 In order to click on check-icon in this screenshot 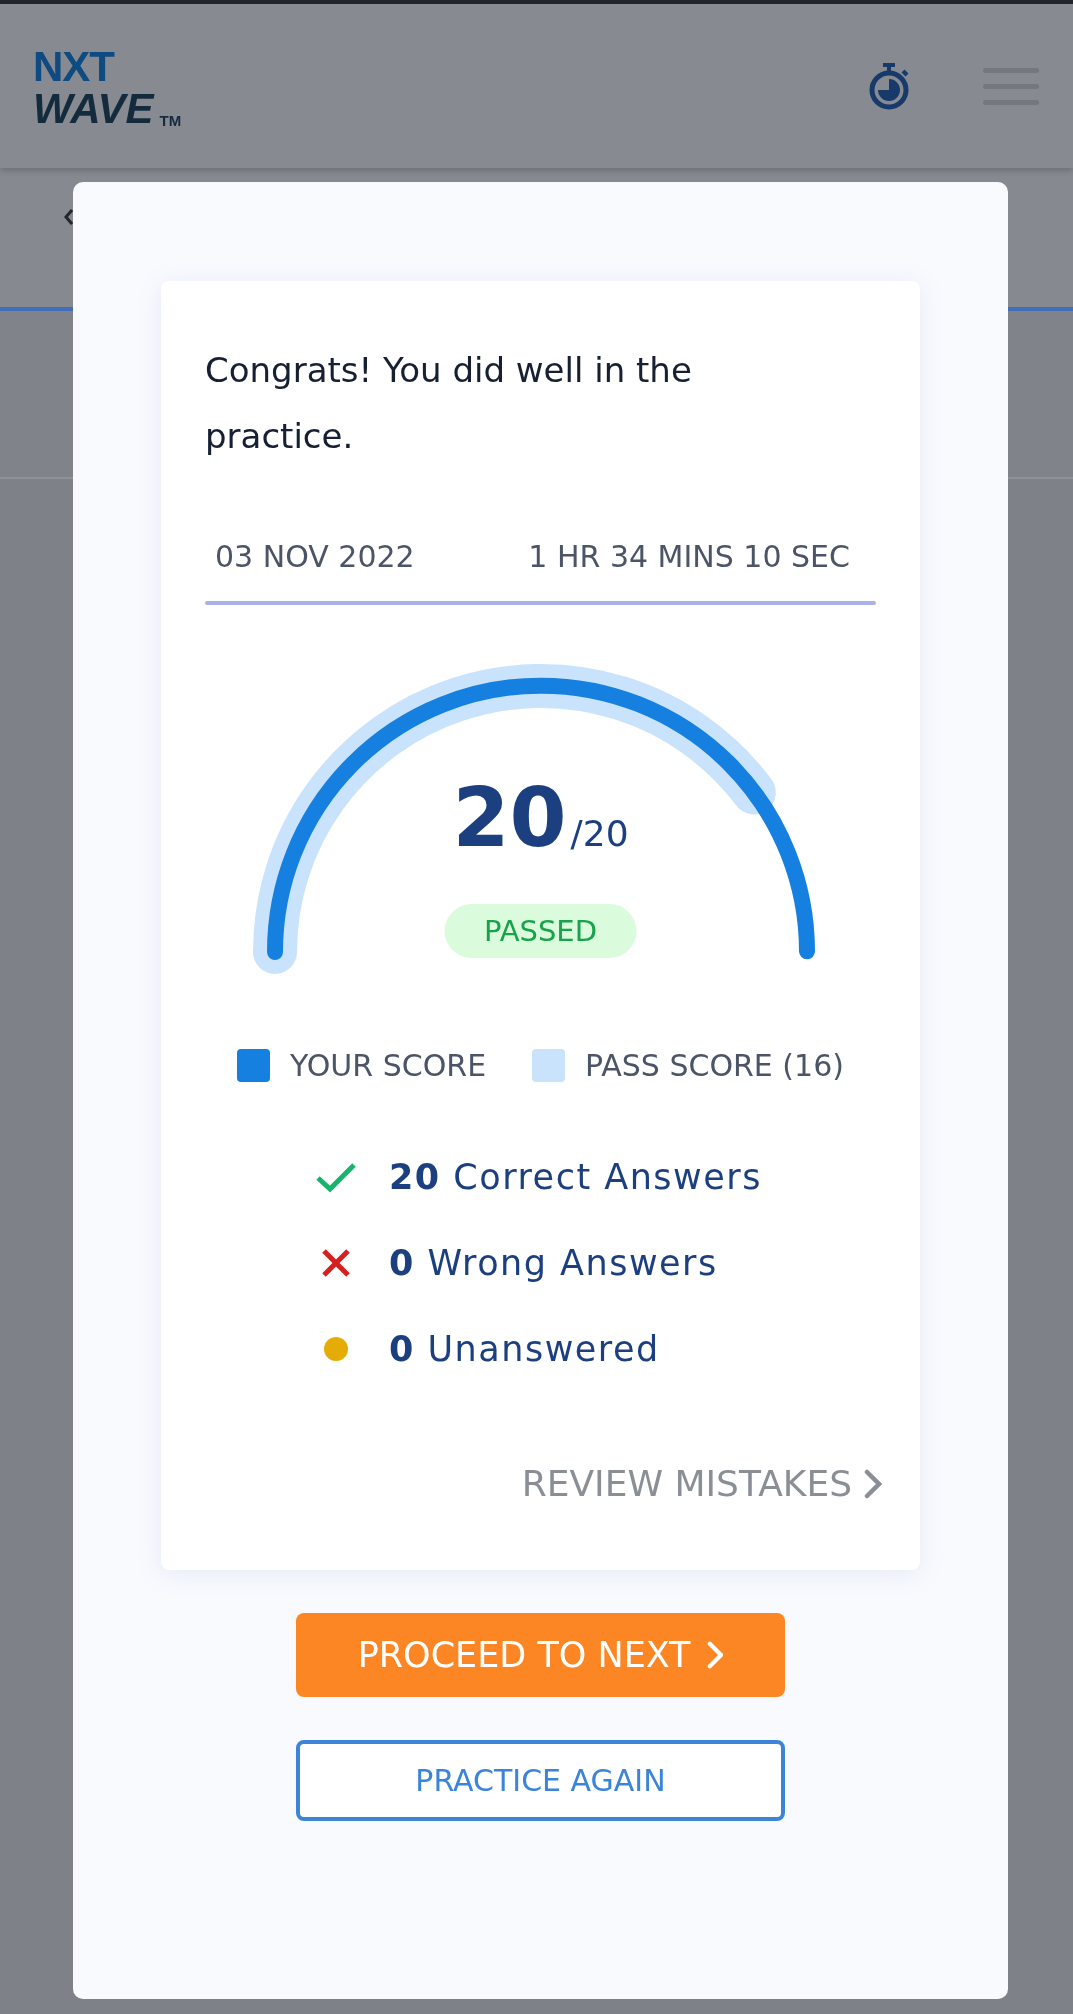, I will do `click(336, 1177)`.